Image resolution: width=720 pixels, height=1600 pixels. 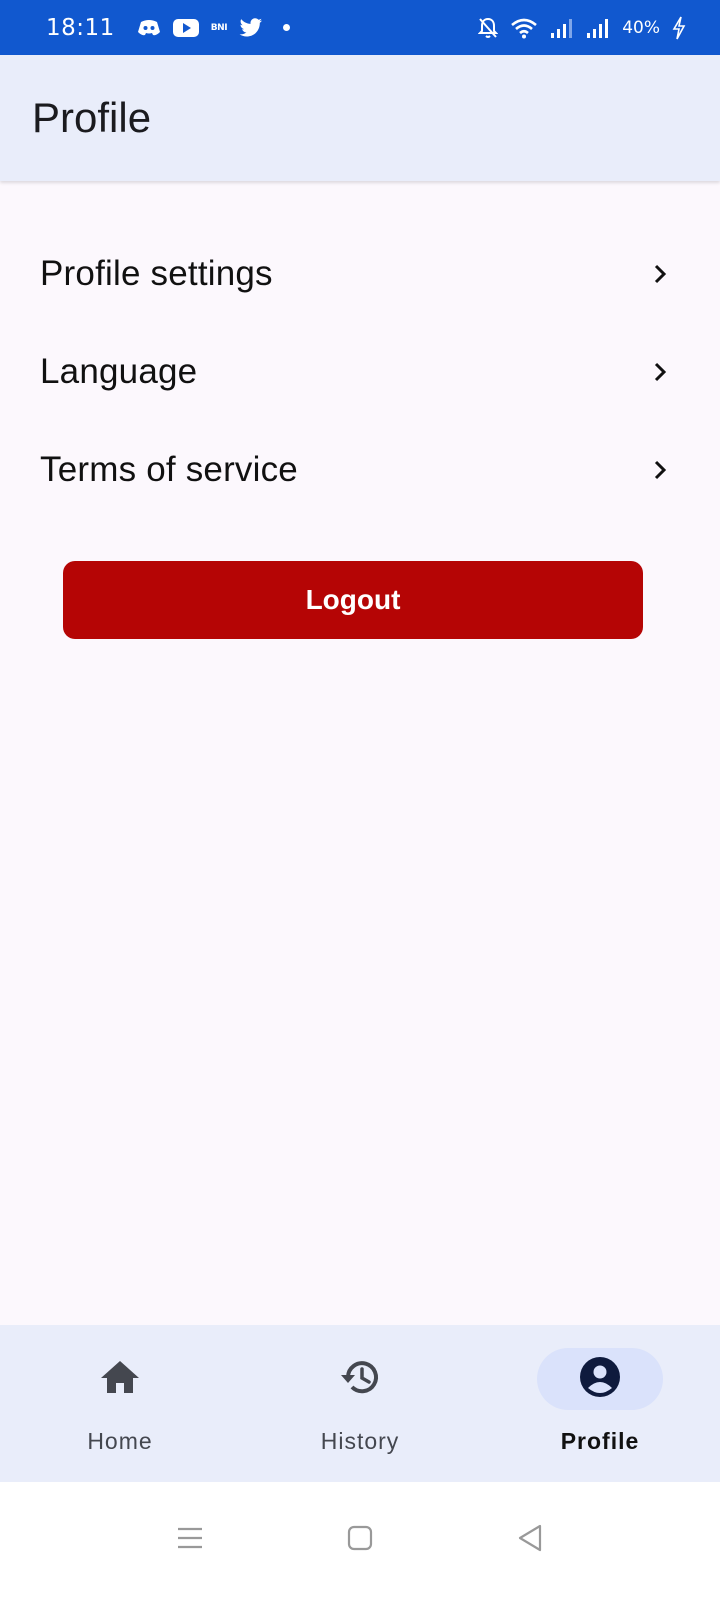 I want to click on battery-level: 40%, so click(x=641, y=27).